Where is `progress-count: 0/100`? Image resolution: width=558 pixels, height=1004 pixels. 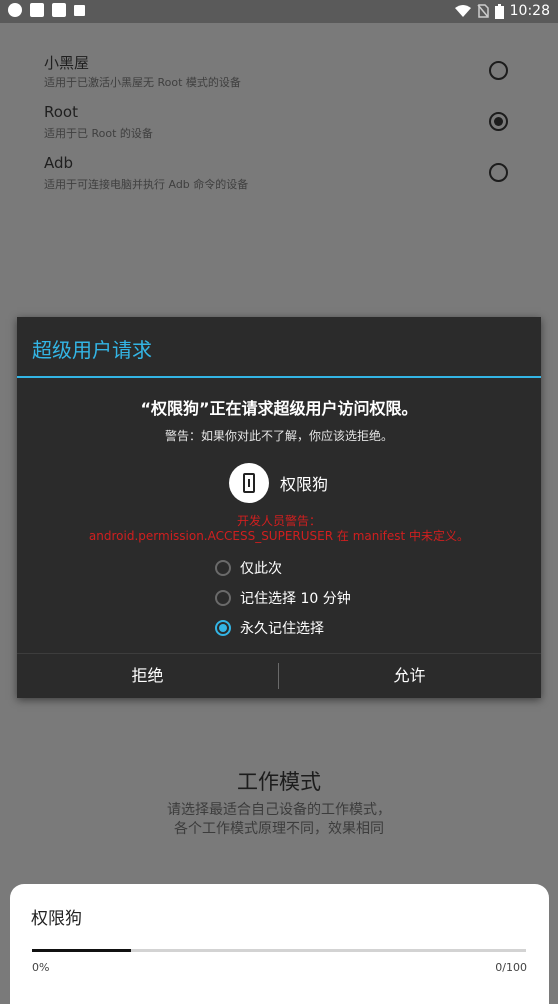 progress-count: 0/100 is located at coordinates (511, 967).